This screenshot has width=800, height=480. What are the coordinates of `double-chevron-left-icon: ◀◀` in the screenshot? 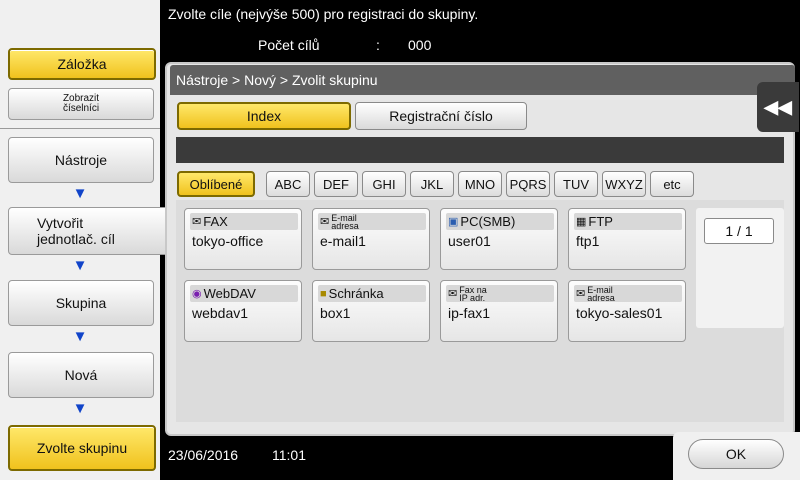 It's located at (778, 106).